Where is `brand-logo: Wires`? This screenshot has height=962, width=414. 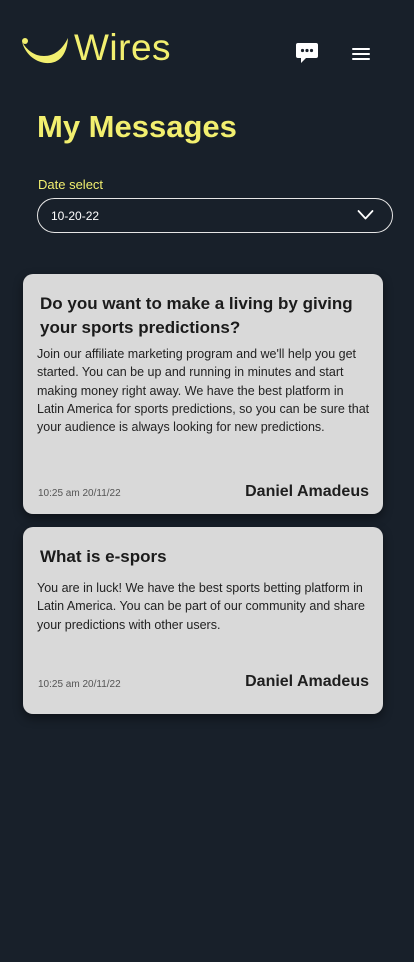
brand-logo: Wires is located at coordinates (95, 48).